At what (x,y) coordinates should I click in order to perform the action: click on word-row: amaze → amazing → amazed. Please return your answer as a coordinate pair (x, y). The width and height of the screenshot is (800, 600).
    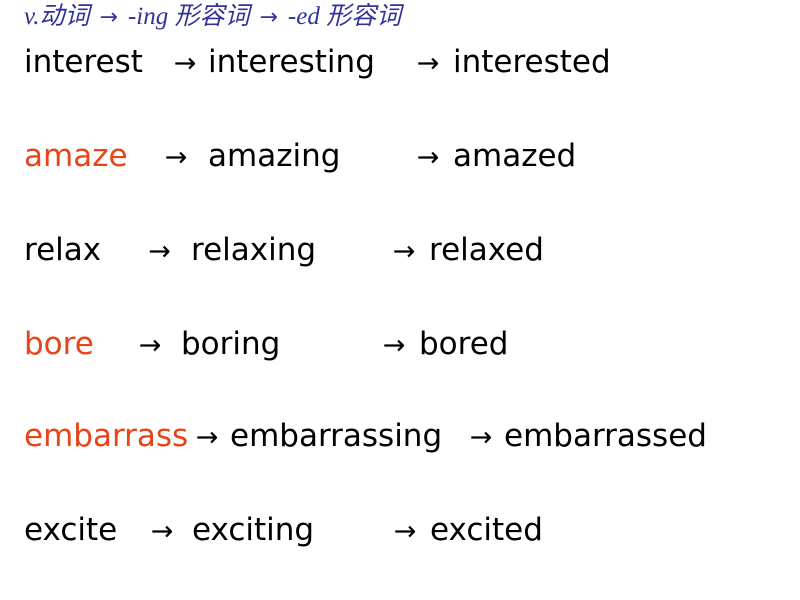
    Looking at the image, I should click on (300, 157).